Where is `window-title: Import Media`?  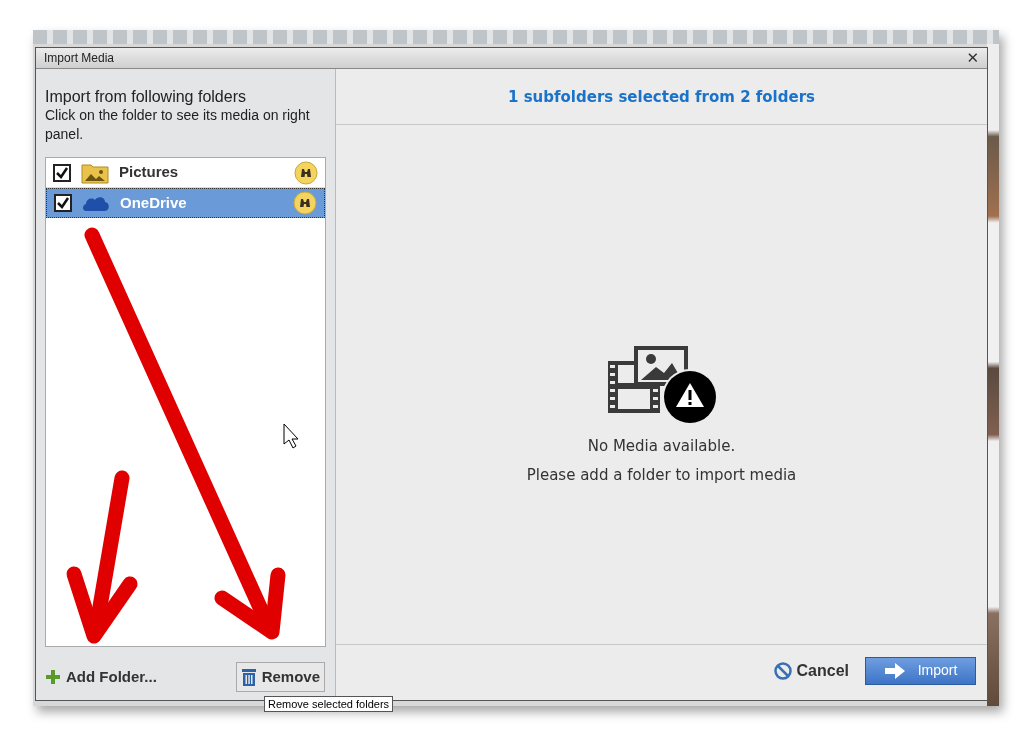
window-title: Import Media is located at coordinates (79, 58).